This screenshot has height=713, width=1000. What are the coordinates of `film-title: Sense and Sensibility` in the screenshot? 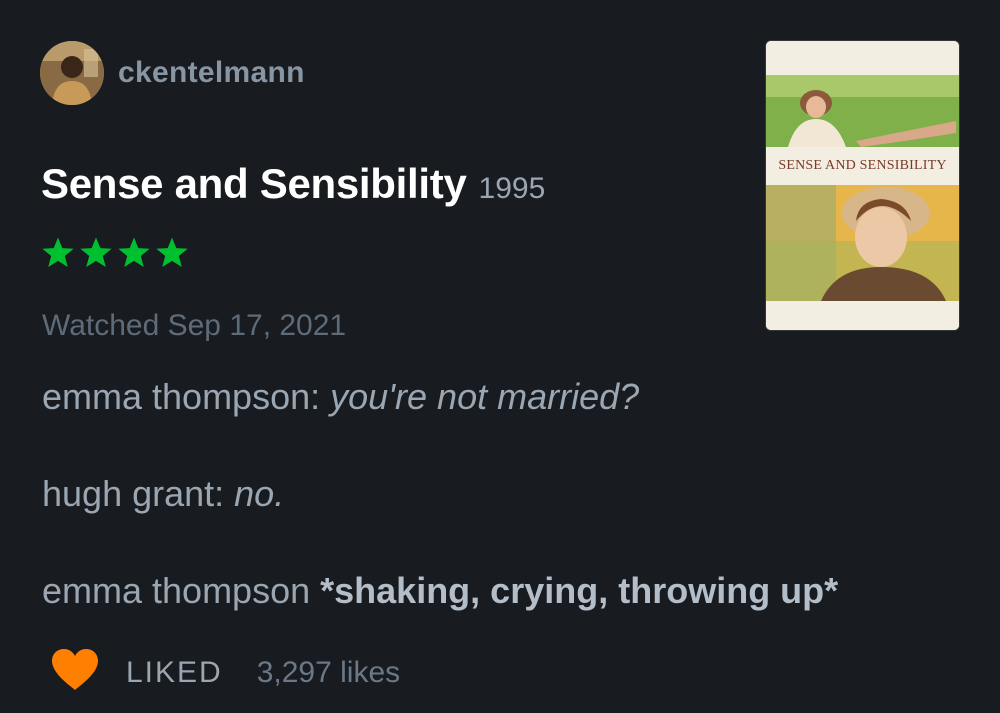 It's located at (254, 184).